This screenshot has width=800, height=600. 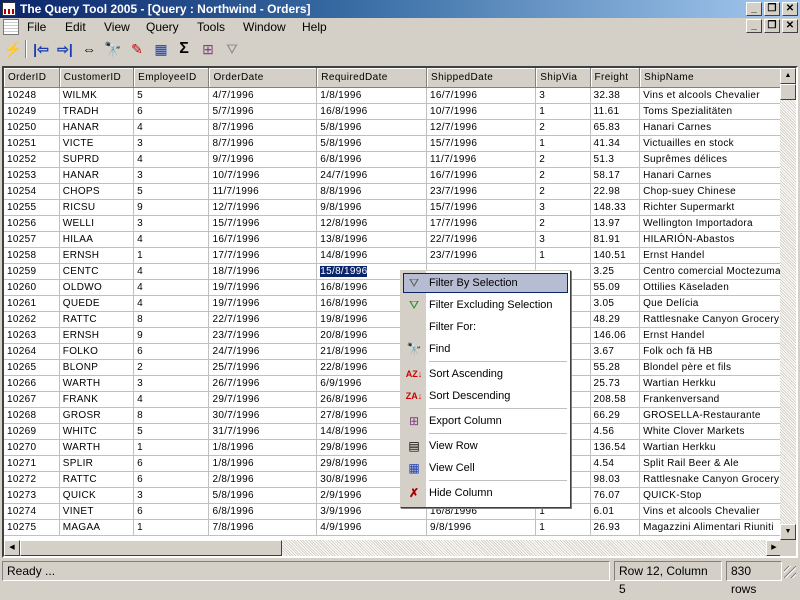 I want to click on table-cell: 98.03, so click(x=615, y=479).